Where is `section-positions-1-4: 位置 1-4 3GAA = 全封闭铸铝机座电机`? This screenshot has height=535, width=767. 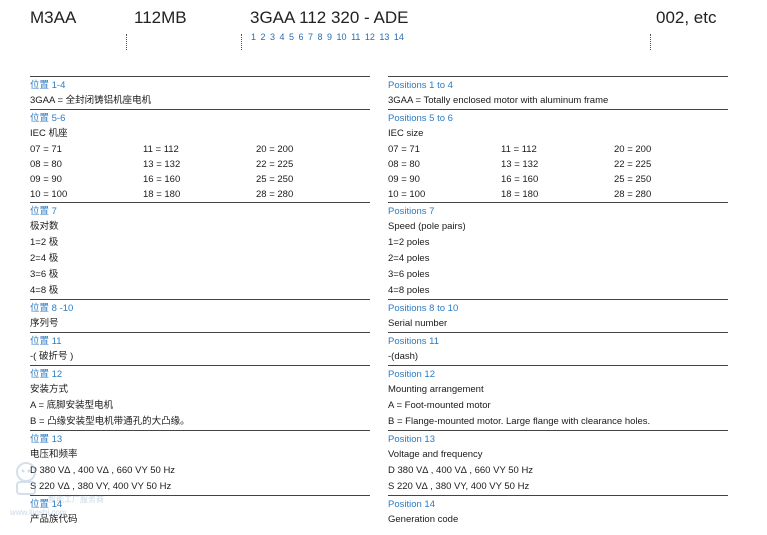
section-positions-1-4: 位置 1-4 3GAA = 全封闭铸铝机座电机 is located at coordinates (200, 92).